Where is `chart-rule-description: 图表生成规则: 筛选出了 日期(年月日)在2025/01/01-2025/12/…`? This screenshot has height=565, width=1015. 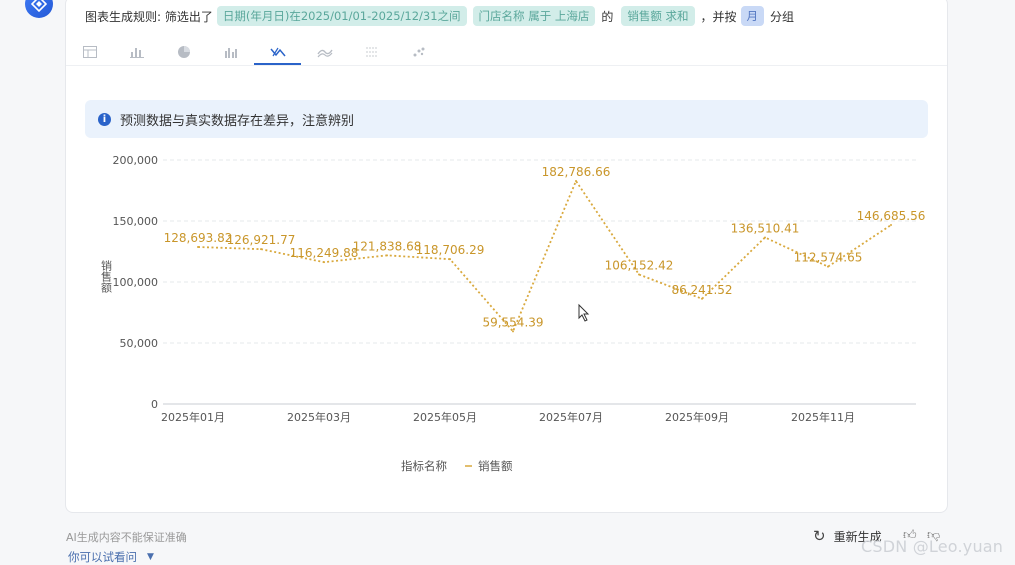 chart-rule-description: 图表生成规则: 筛选出了 日期(年月日)在2025/01/01-2025/12/… is located at coordinates (441, 16).